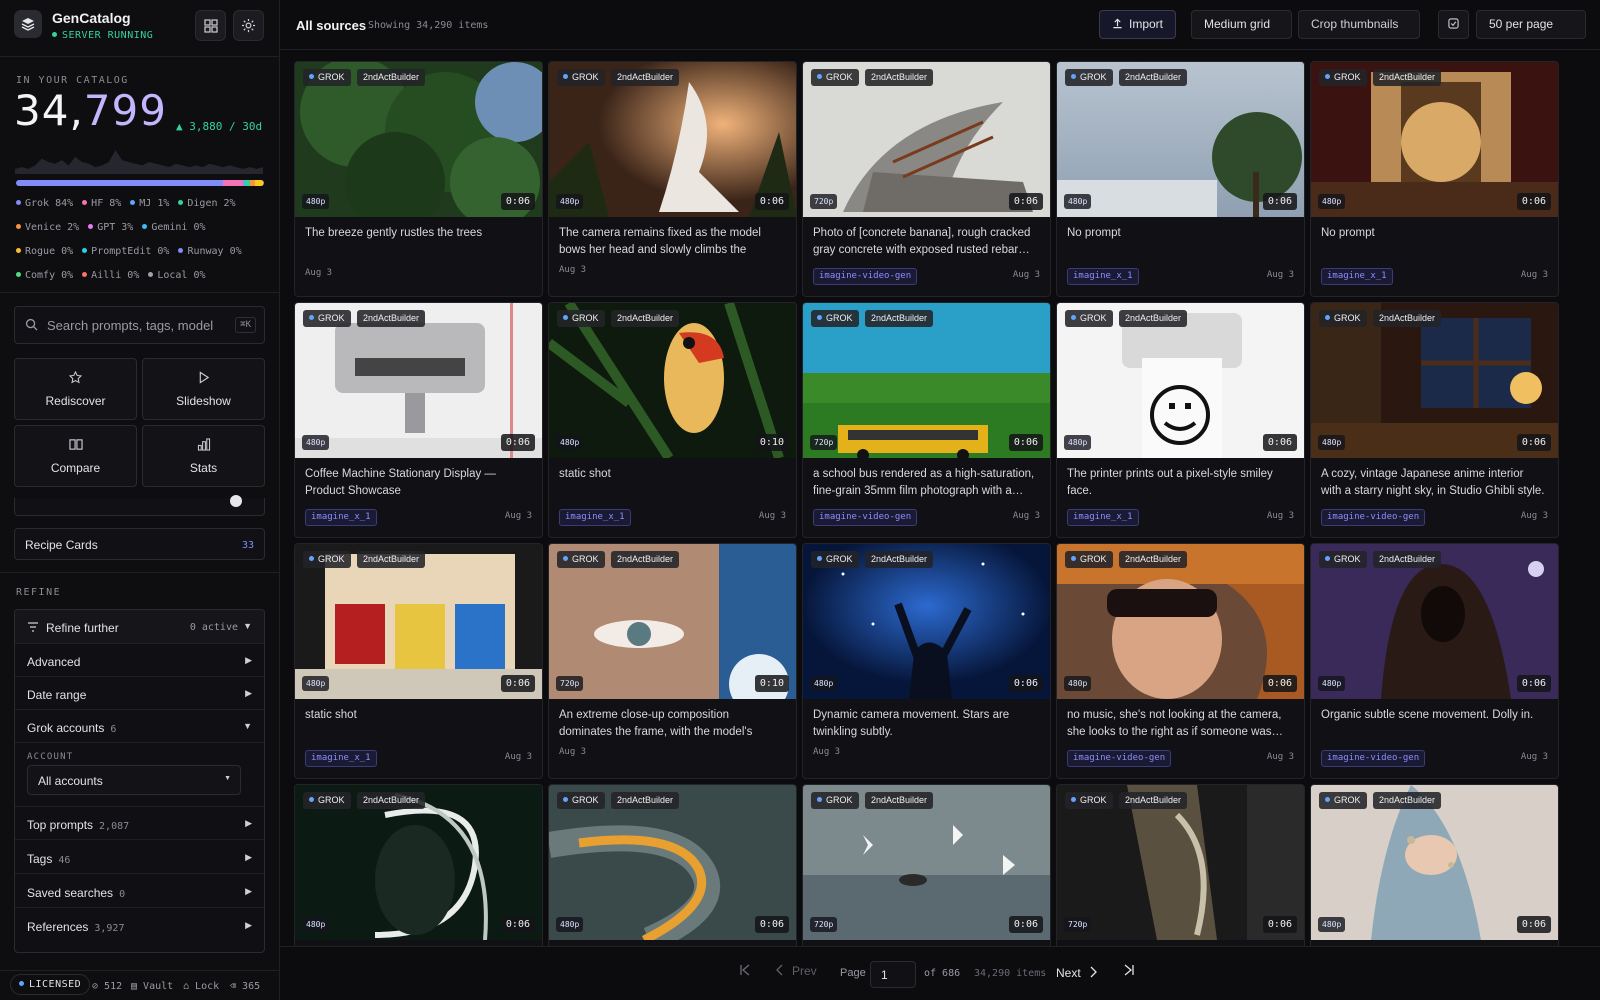 The image size is (1600, 1000). What do you see at coordinates (672, 621) in the screenshot?
I see `thumbnail: GROK 2ndActBuilder 720p 0:10` at bounding box center [672, 621].